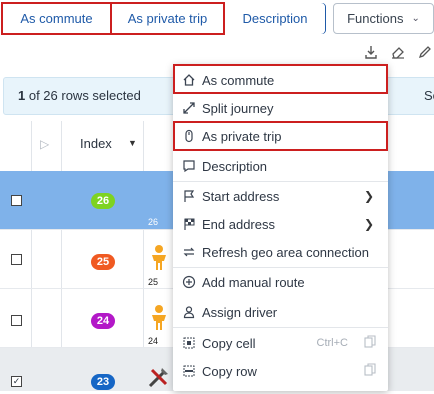 Image resolution: width=434 pixels, height=394 pixels. I want to click on user-icon, so click(189, 312).